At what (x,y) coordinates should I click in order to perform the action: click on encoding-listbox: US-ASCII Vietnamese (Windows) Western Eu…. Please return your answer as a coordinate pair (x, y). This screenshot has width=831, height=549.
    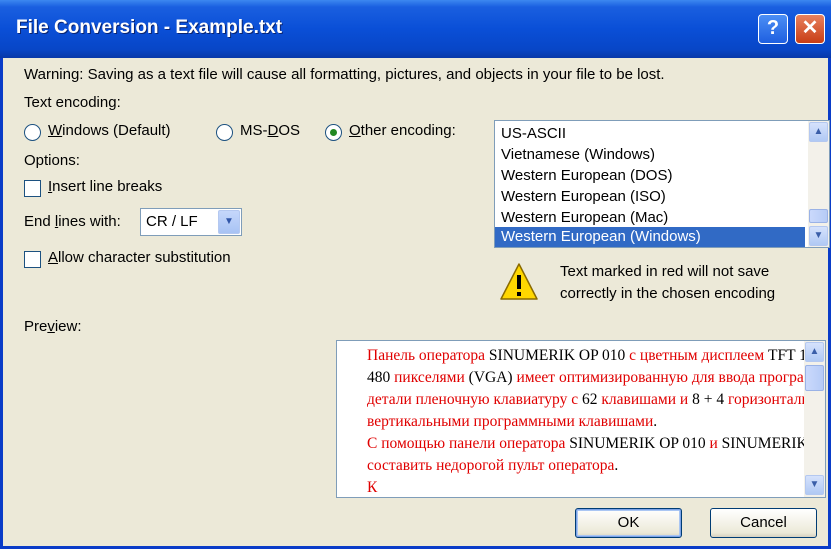
    Looking at the image, I should click on (662, 184).